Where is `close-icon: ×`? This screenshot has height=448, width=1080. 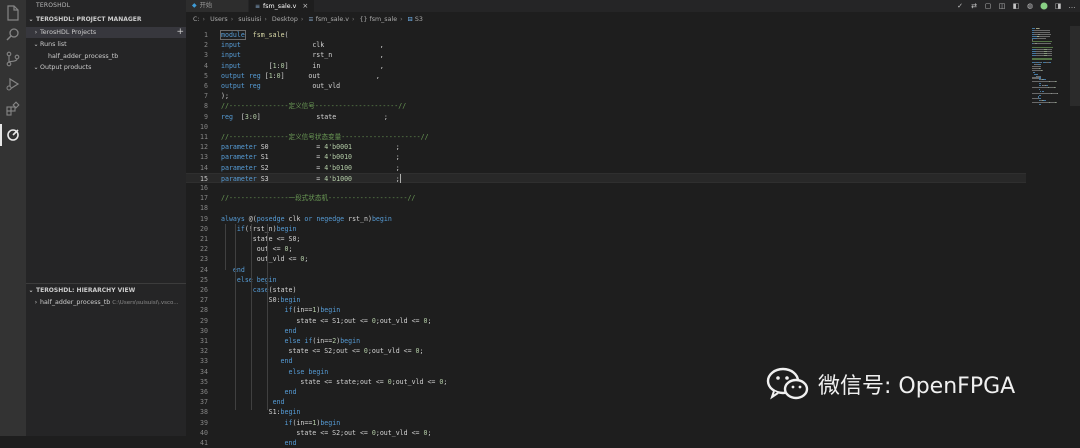
close-icon: × is located at coordinates (305, 6).